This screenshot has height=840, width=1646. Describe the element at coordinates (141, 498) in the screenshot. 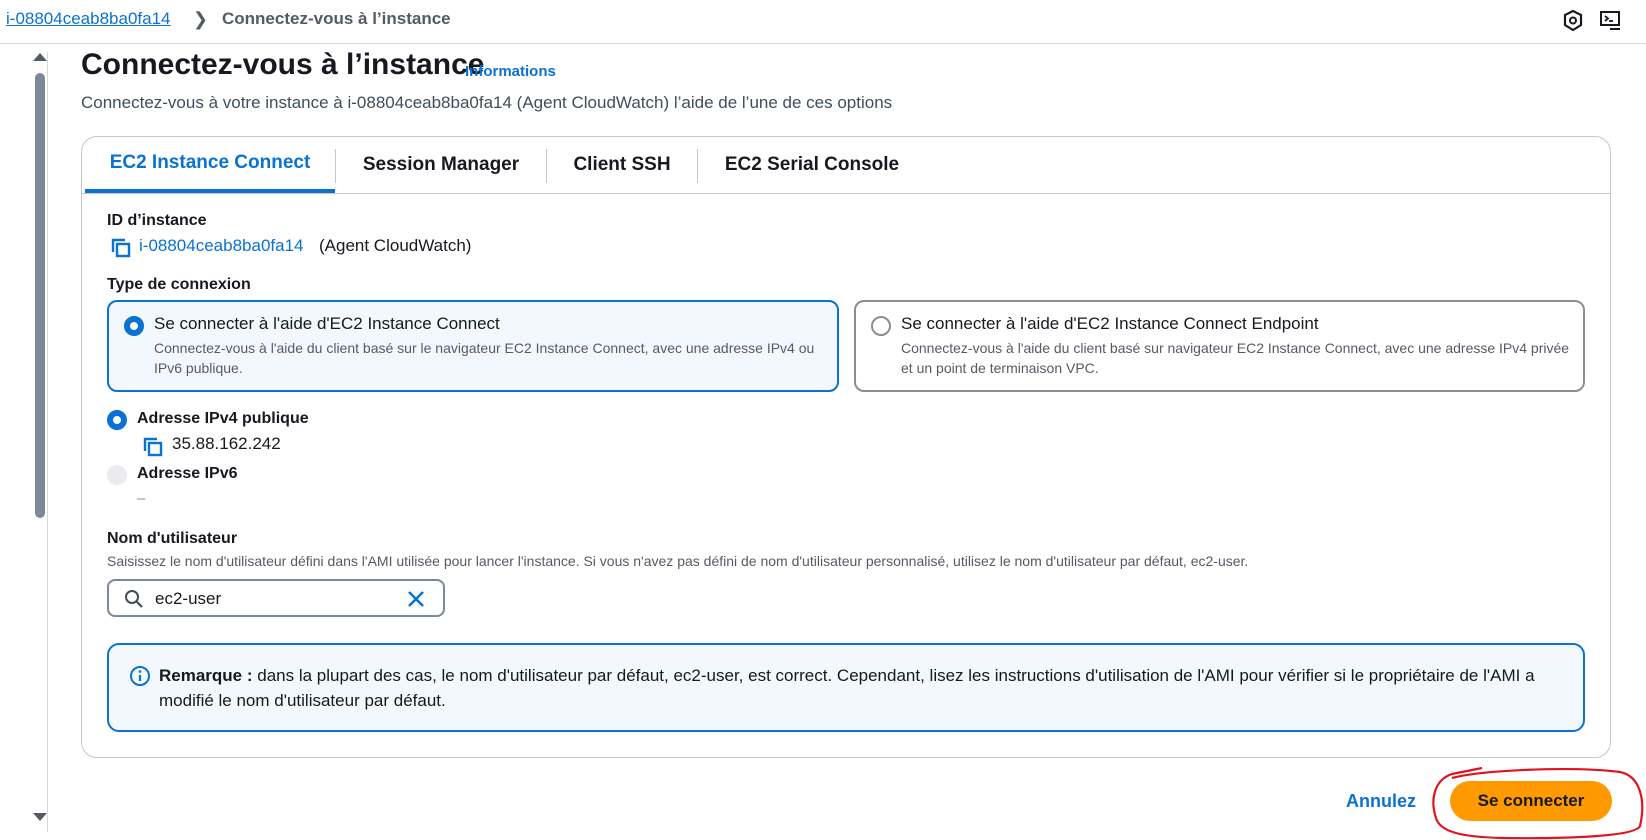

I see `ipv6-value: –` at that location.